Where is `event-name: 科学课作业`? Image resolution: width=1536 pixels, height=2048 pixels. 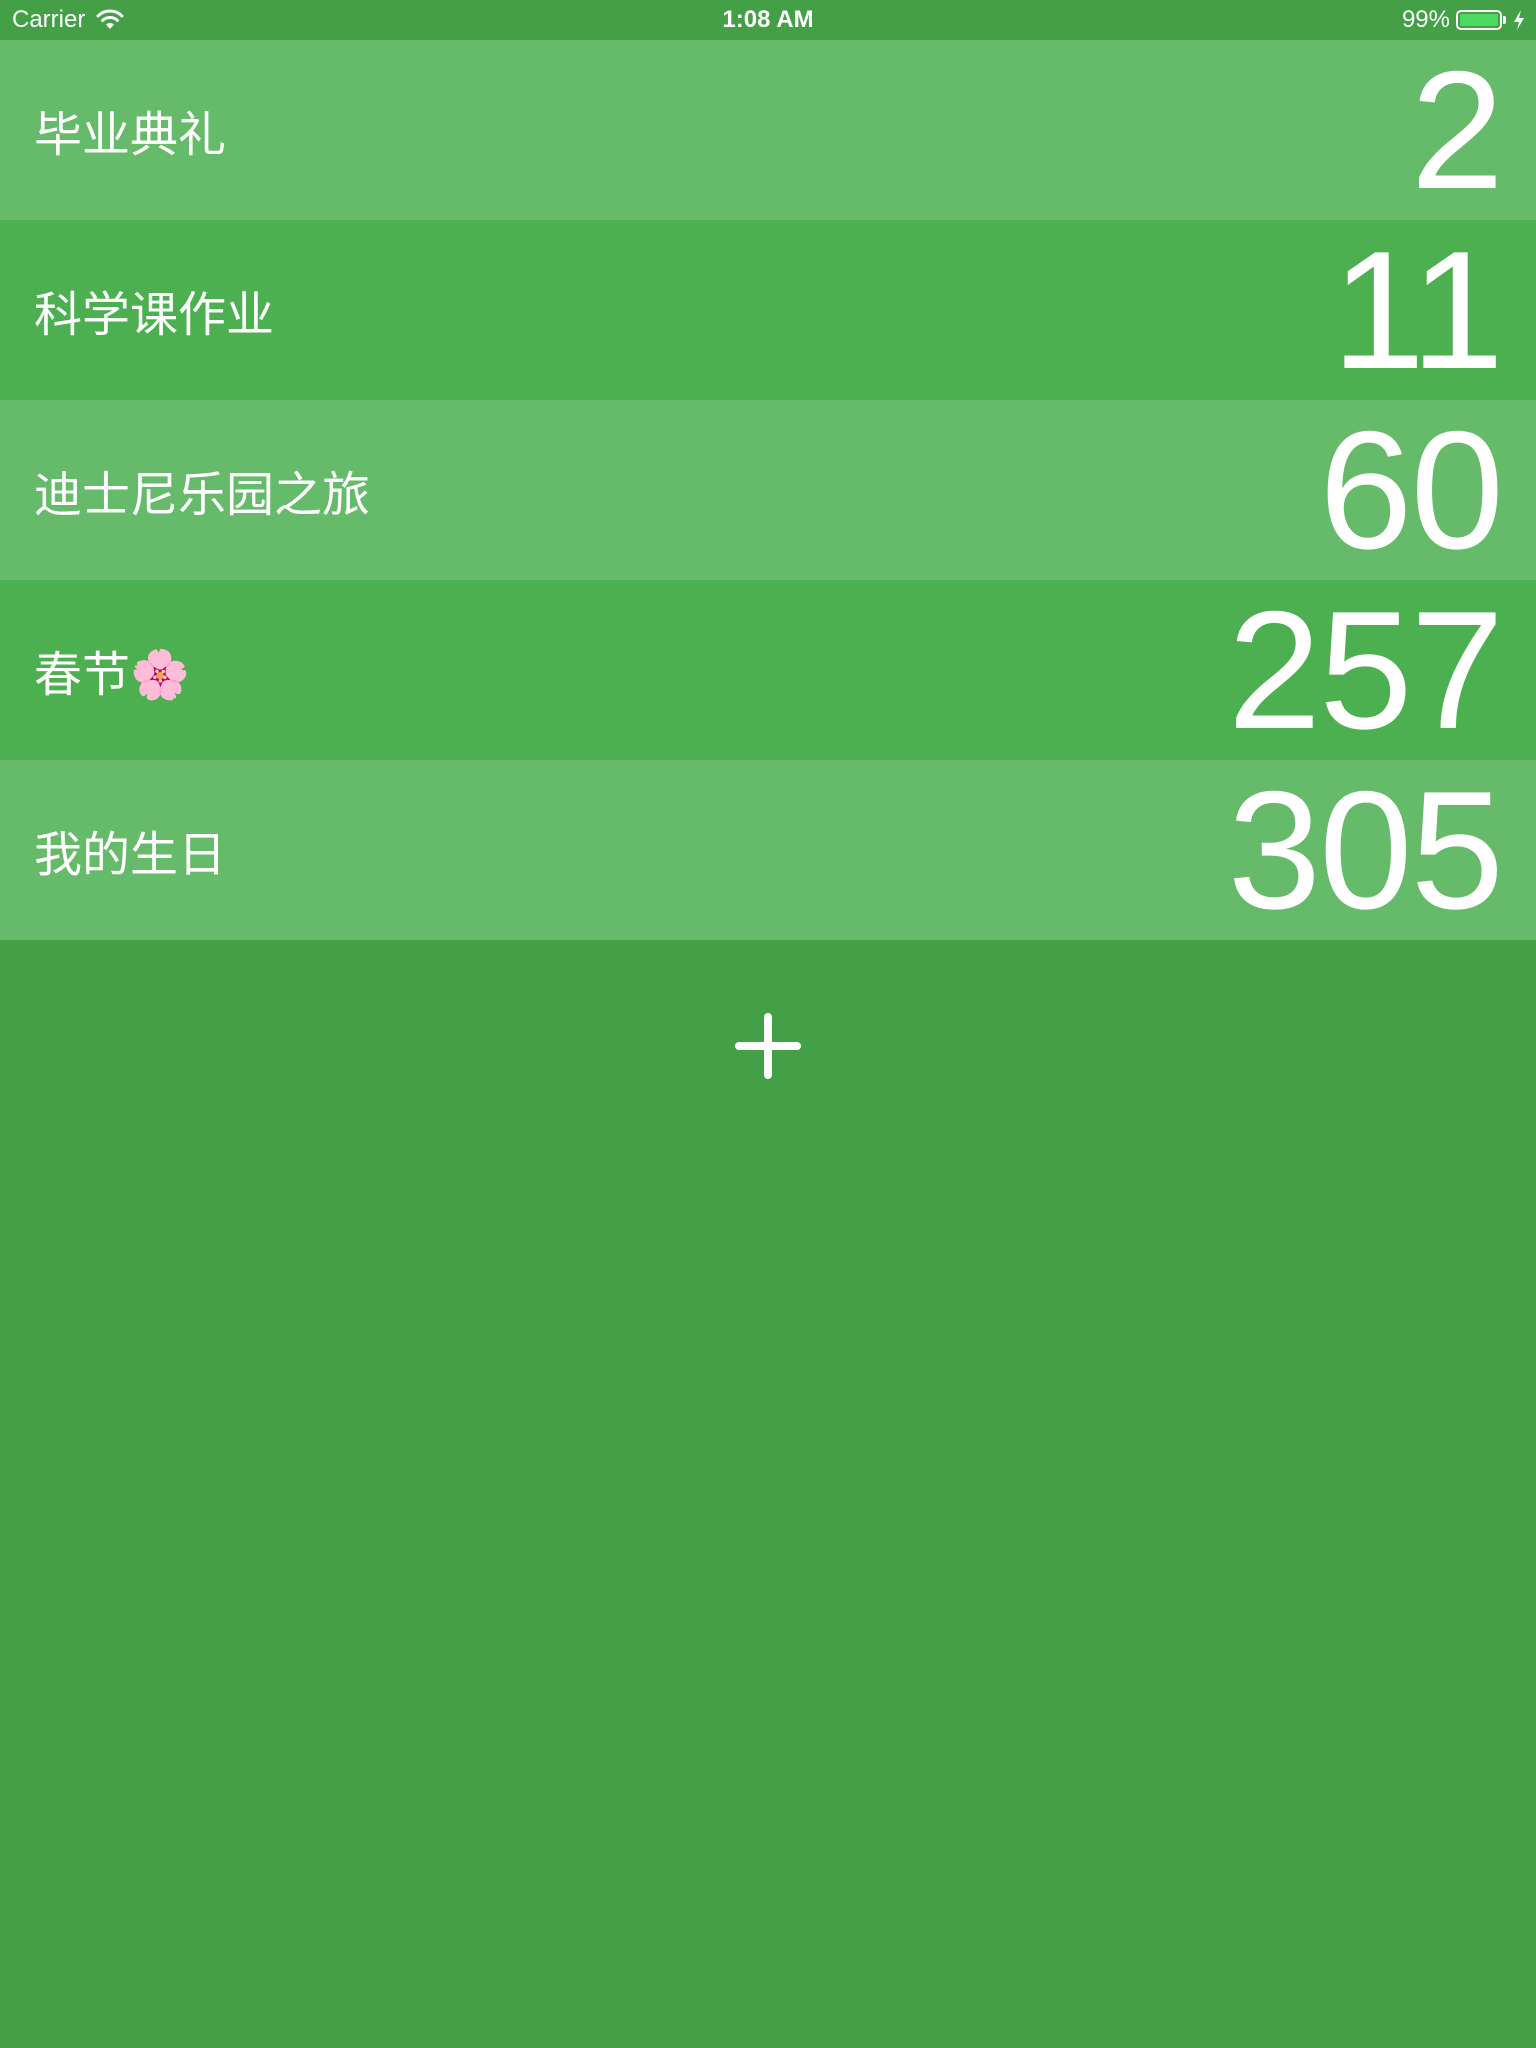
event-name: 科学课作业 is located at coordinates (154, 315).